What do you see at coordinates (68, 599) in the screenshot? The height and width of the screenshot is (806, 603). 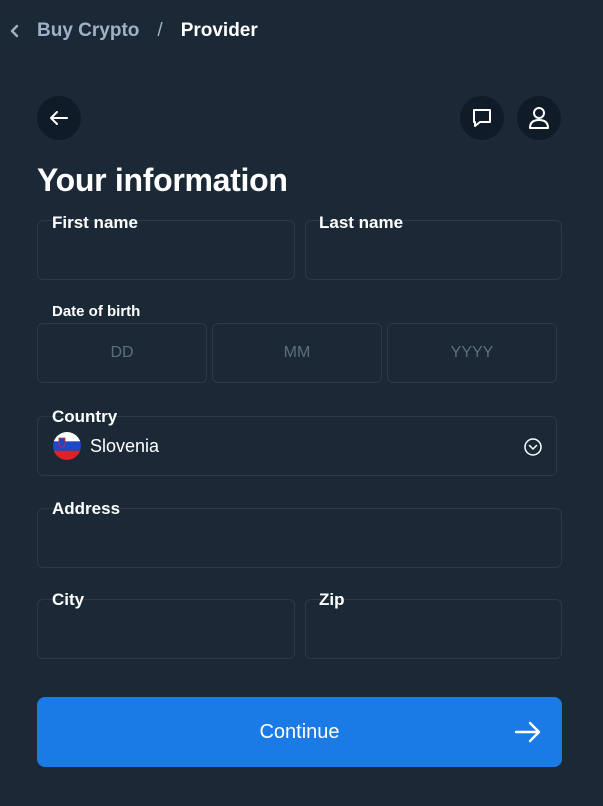 I see `city-label: City` at bounding box center [68, 599].